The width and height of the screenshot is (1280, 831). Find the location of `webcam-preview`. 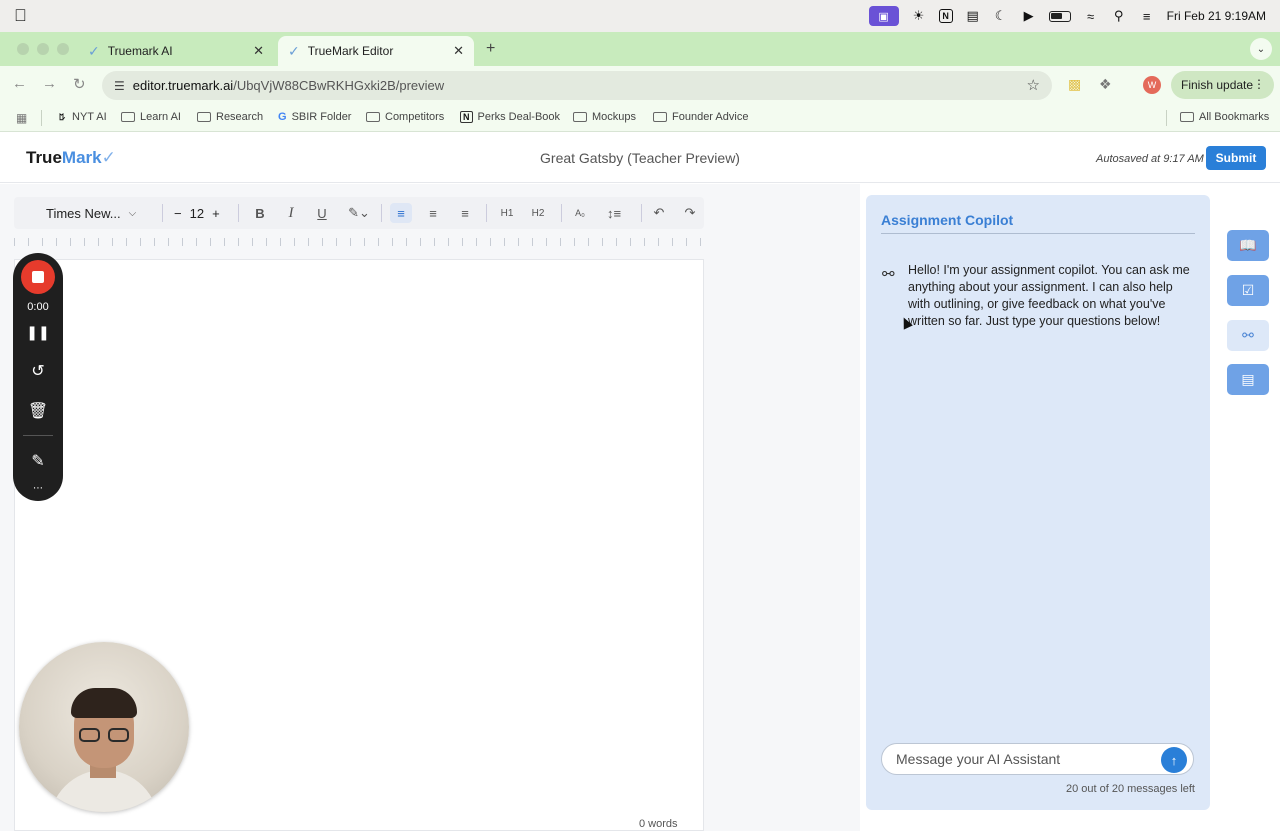

webcam-preview is located at coordinates (104, 727).